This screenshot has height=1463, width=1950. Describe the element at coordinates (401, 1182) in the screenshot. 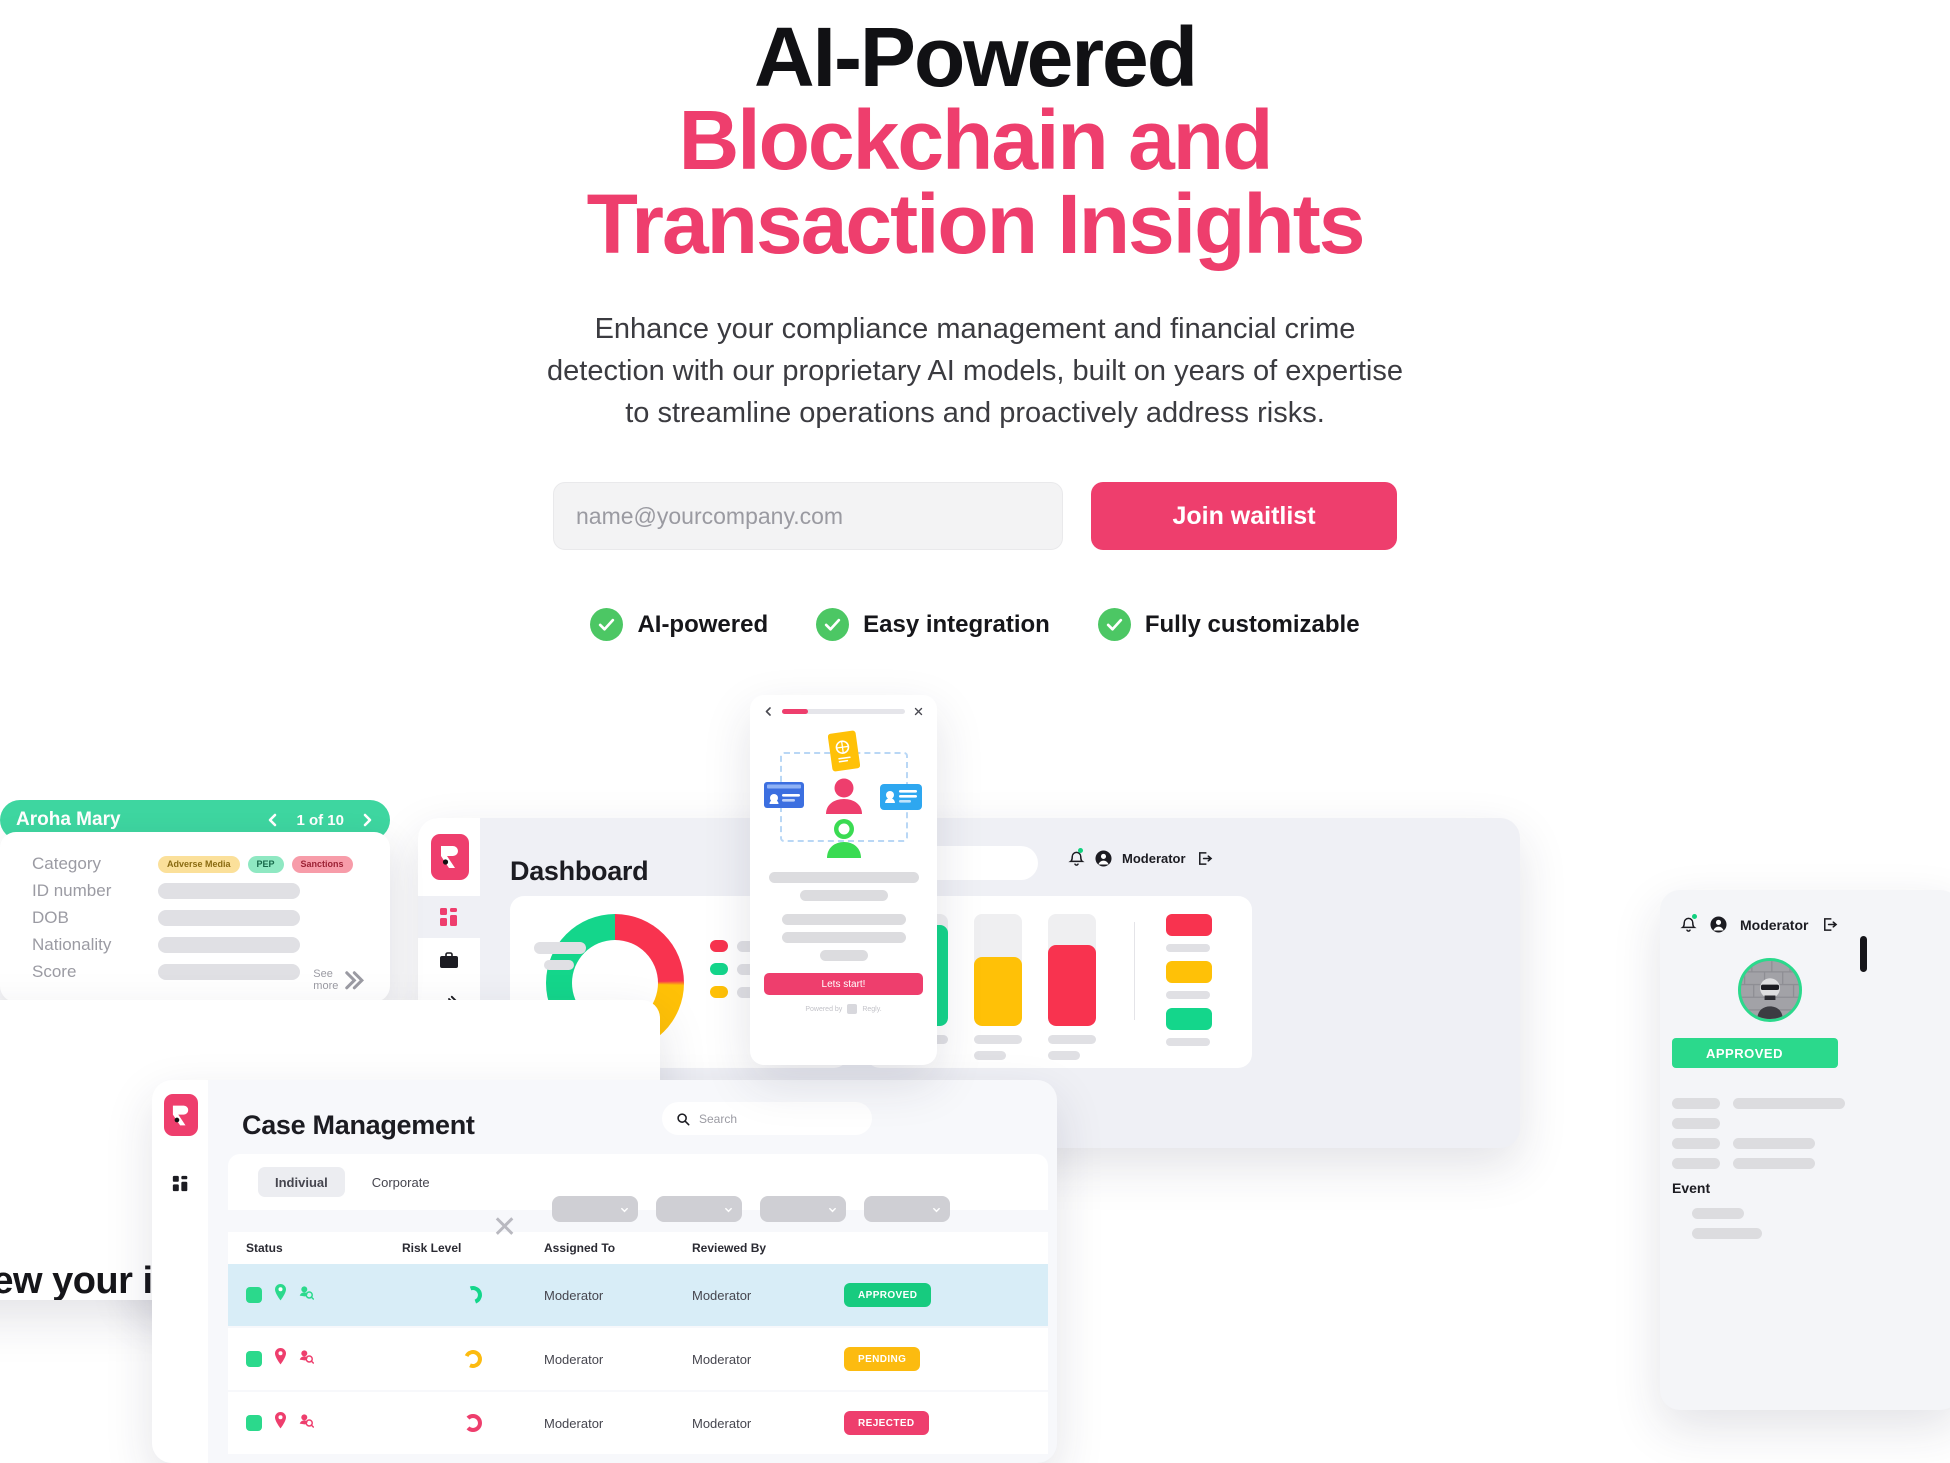

I see `tab-corporate: Corporate` at that location.